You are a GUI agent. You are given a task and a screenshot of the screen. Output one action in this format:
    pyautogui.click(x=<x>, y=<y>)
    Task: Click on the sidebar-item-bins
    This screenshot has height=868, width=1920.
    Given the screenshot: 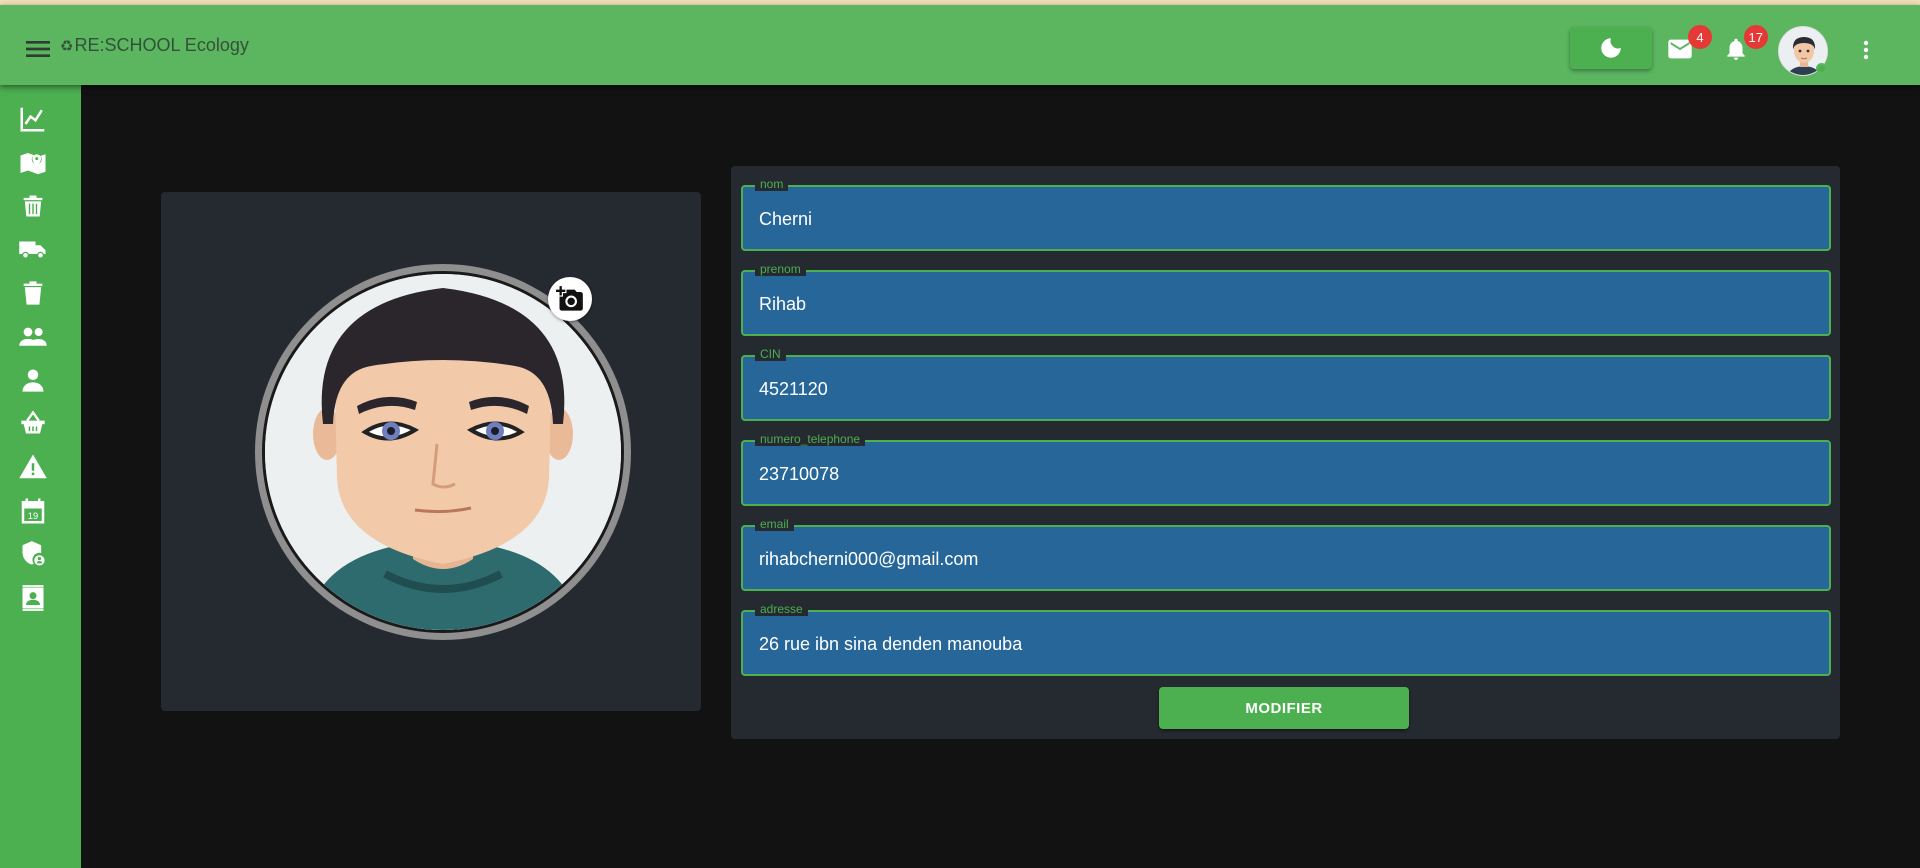 What is the action you would take?
    pyautogui.click(x=33, y=206)
    